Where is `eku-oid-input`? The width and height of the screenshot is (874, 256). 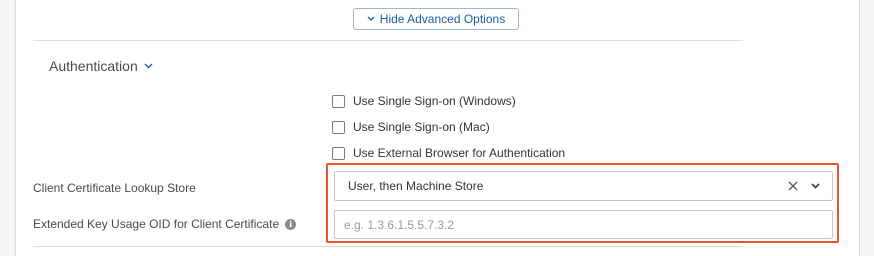
eku-oid-input is located at coordinates (583, 224).